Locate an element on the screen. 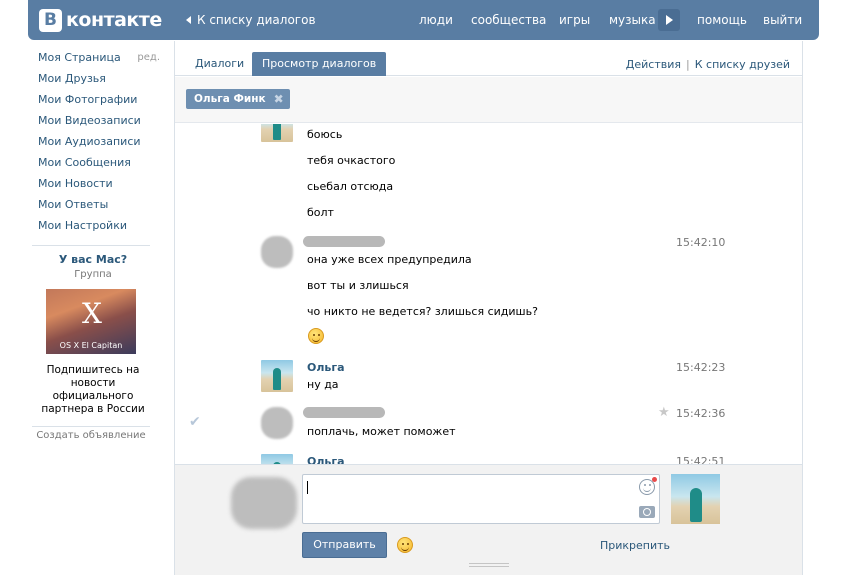 This screenshot has width=867, height=575. message-text: поплачь, может поможет is located at coordinates (381, 431).